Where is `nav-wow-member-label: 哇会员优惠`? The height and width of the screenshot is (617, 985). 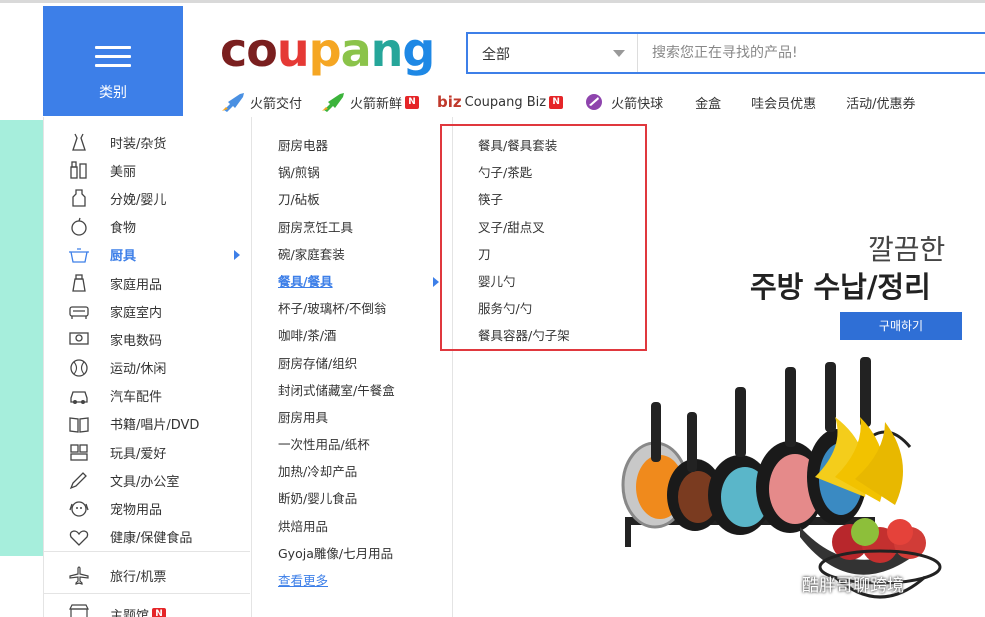 nav-wow-member-label: 哇会员优惠 is located at coordinates (784, 104).